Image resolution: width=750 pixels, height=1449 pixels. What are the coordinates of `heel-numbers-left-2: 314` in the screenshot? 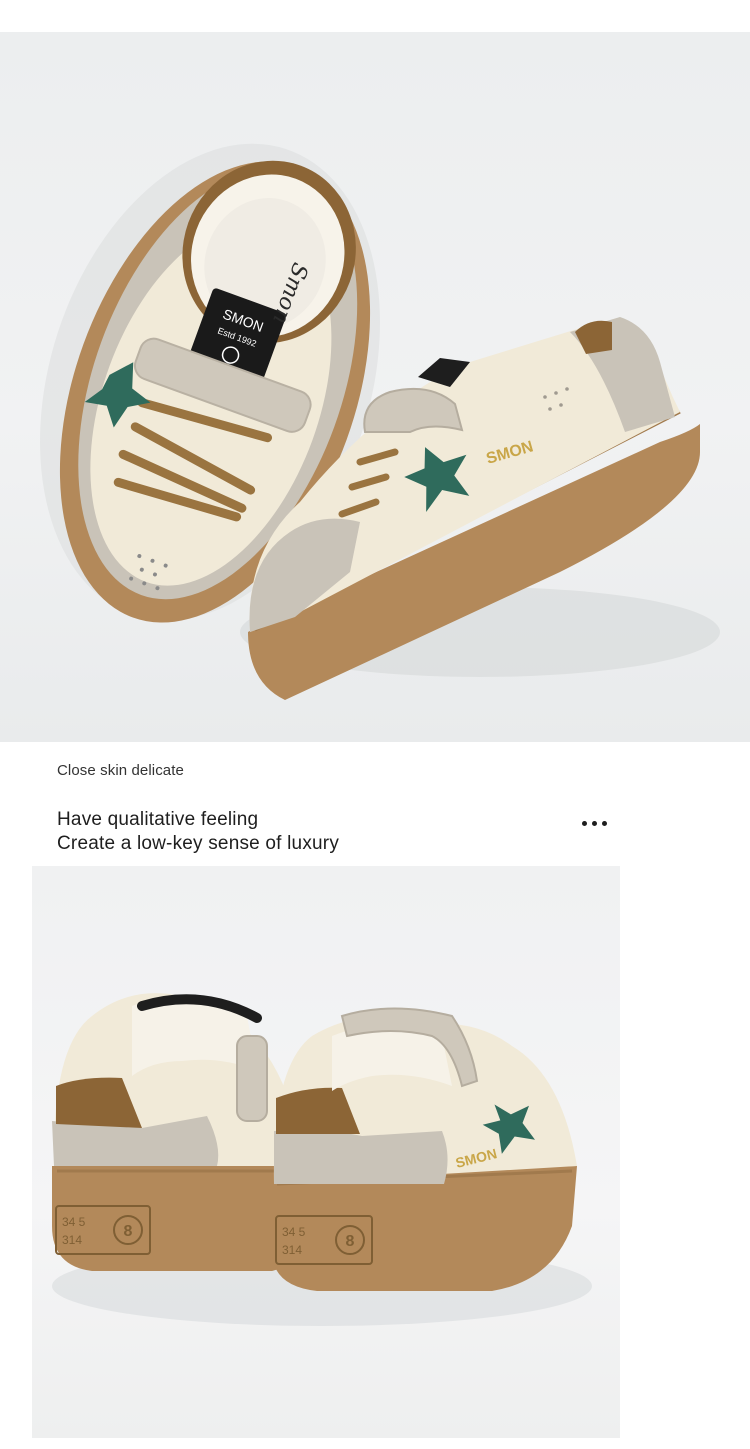 It's located at (72, 1240).